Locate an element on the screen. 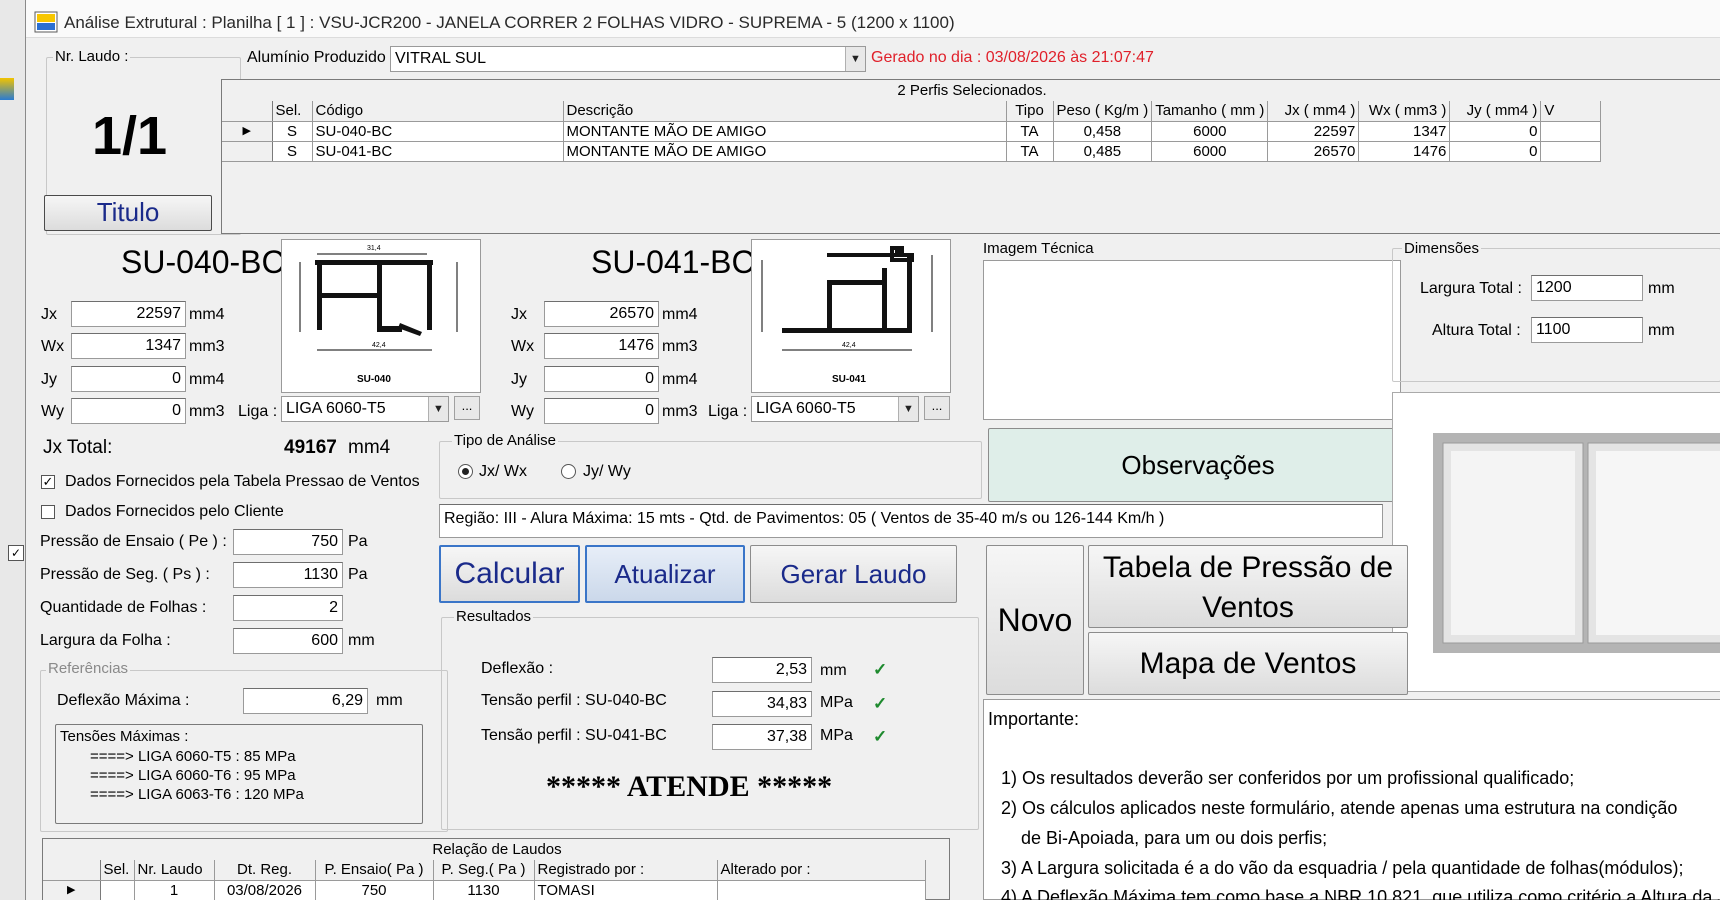  calcular-button: Calcular is located at coordinates (509, 574).